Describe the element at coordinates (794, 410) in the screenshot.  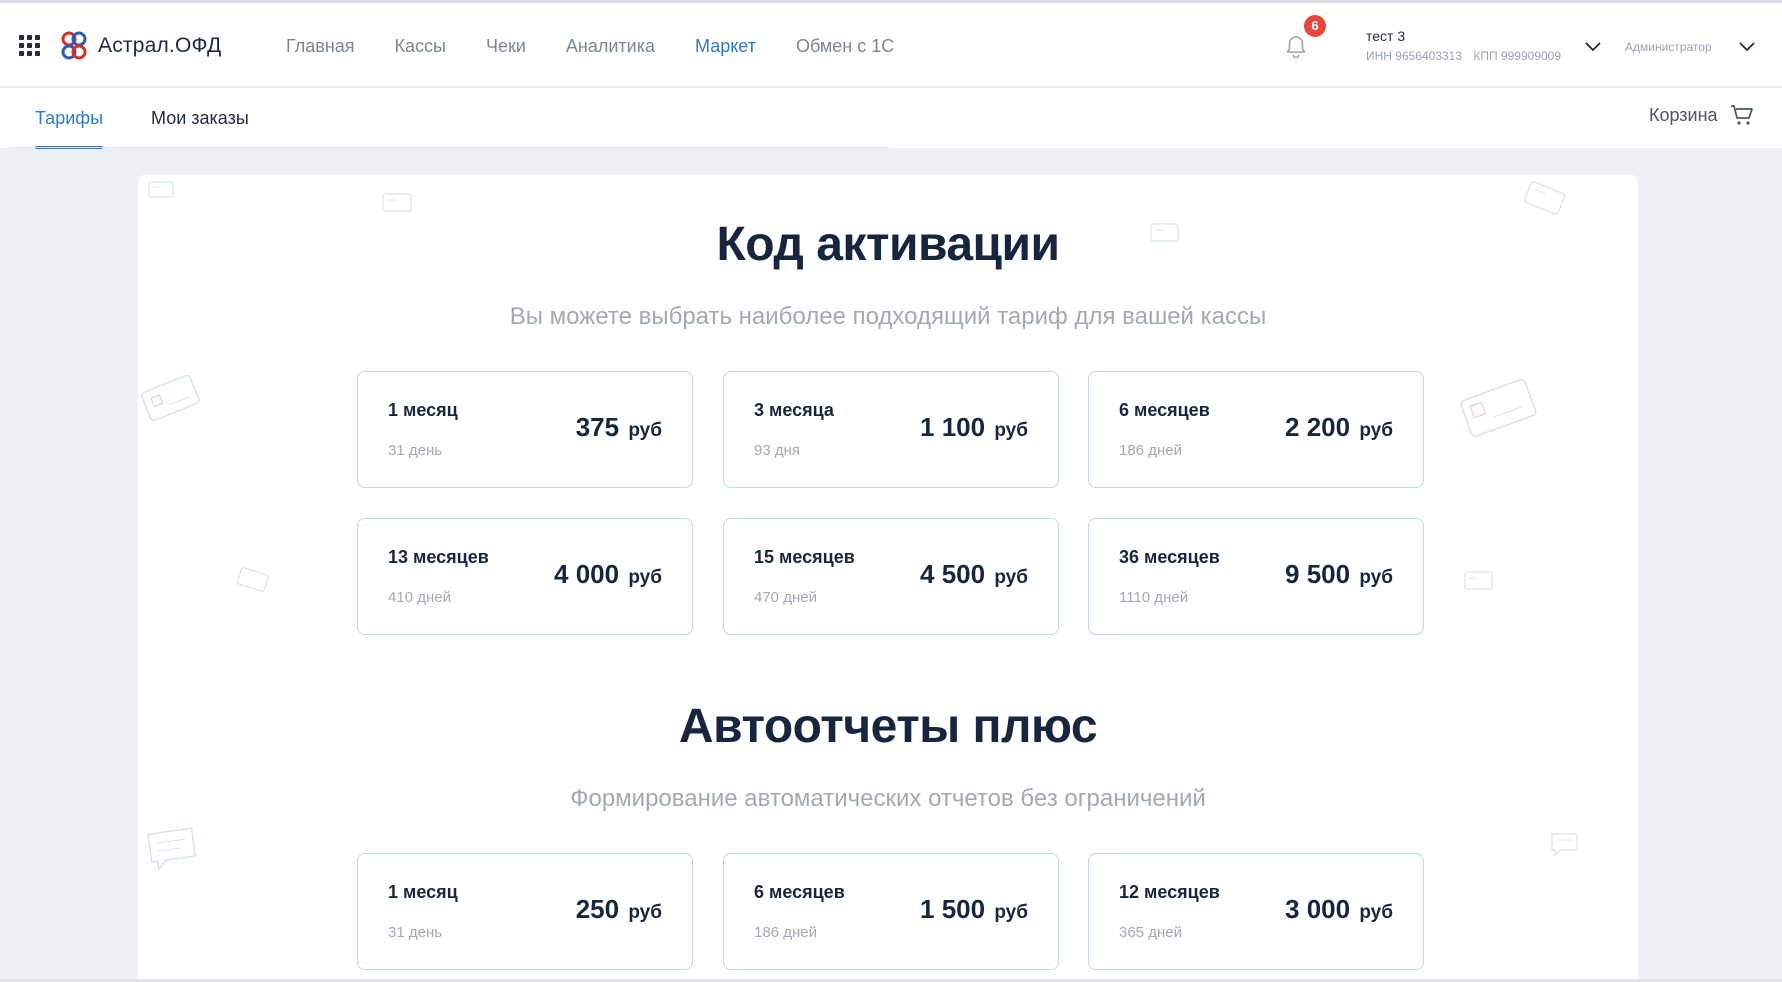
I see `tariff-period: 3 месяца` at that location.